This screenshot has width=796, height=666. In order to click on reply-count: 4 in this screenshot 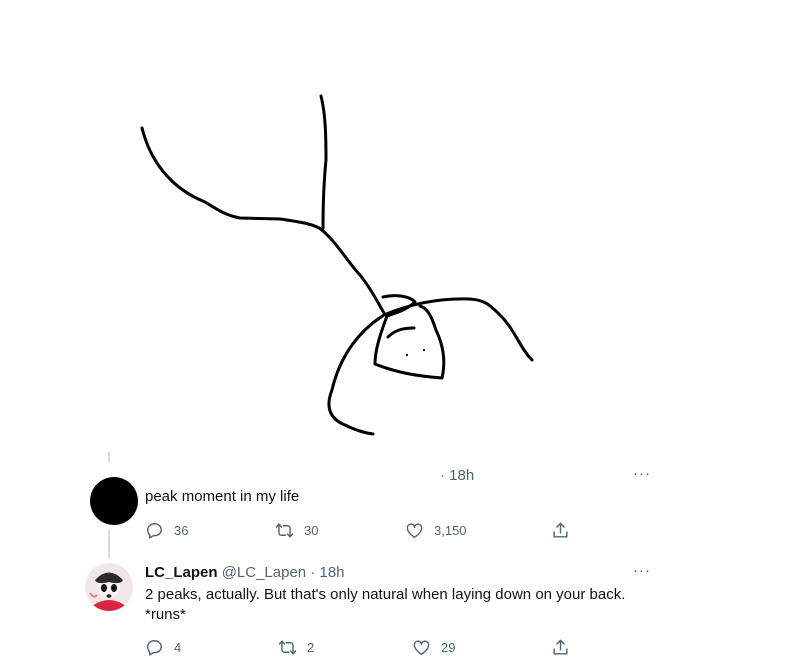, I will do `click(178, 647)`.